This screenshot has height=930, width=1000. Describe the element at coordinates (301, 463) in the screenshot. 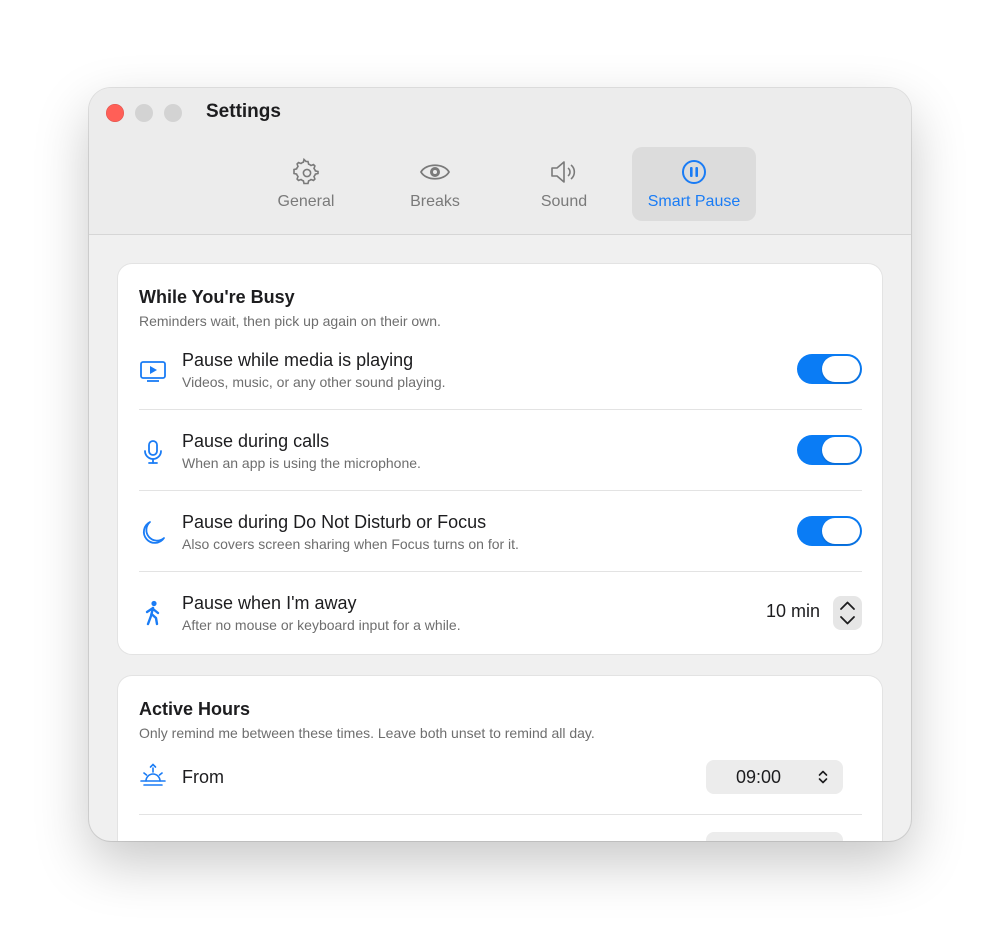

I see `calls-desc: When an app is using the microphone.` at that location.